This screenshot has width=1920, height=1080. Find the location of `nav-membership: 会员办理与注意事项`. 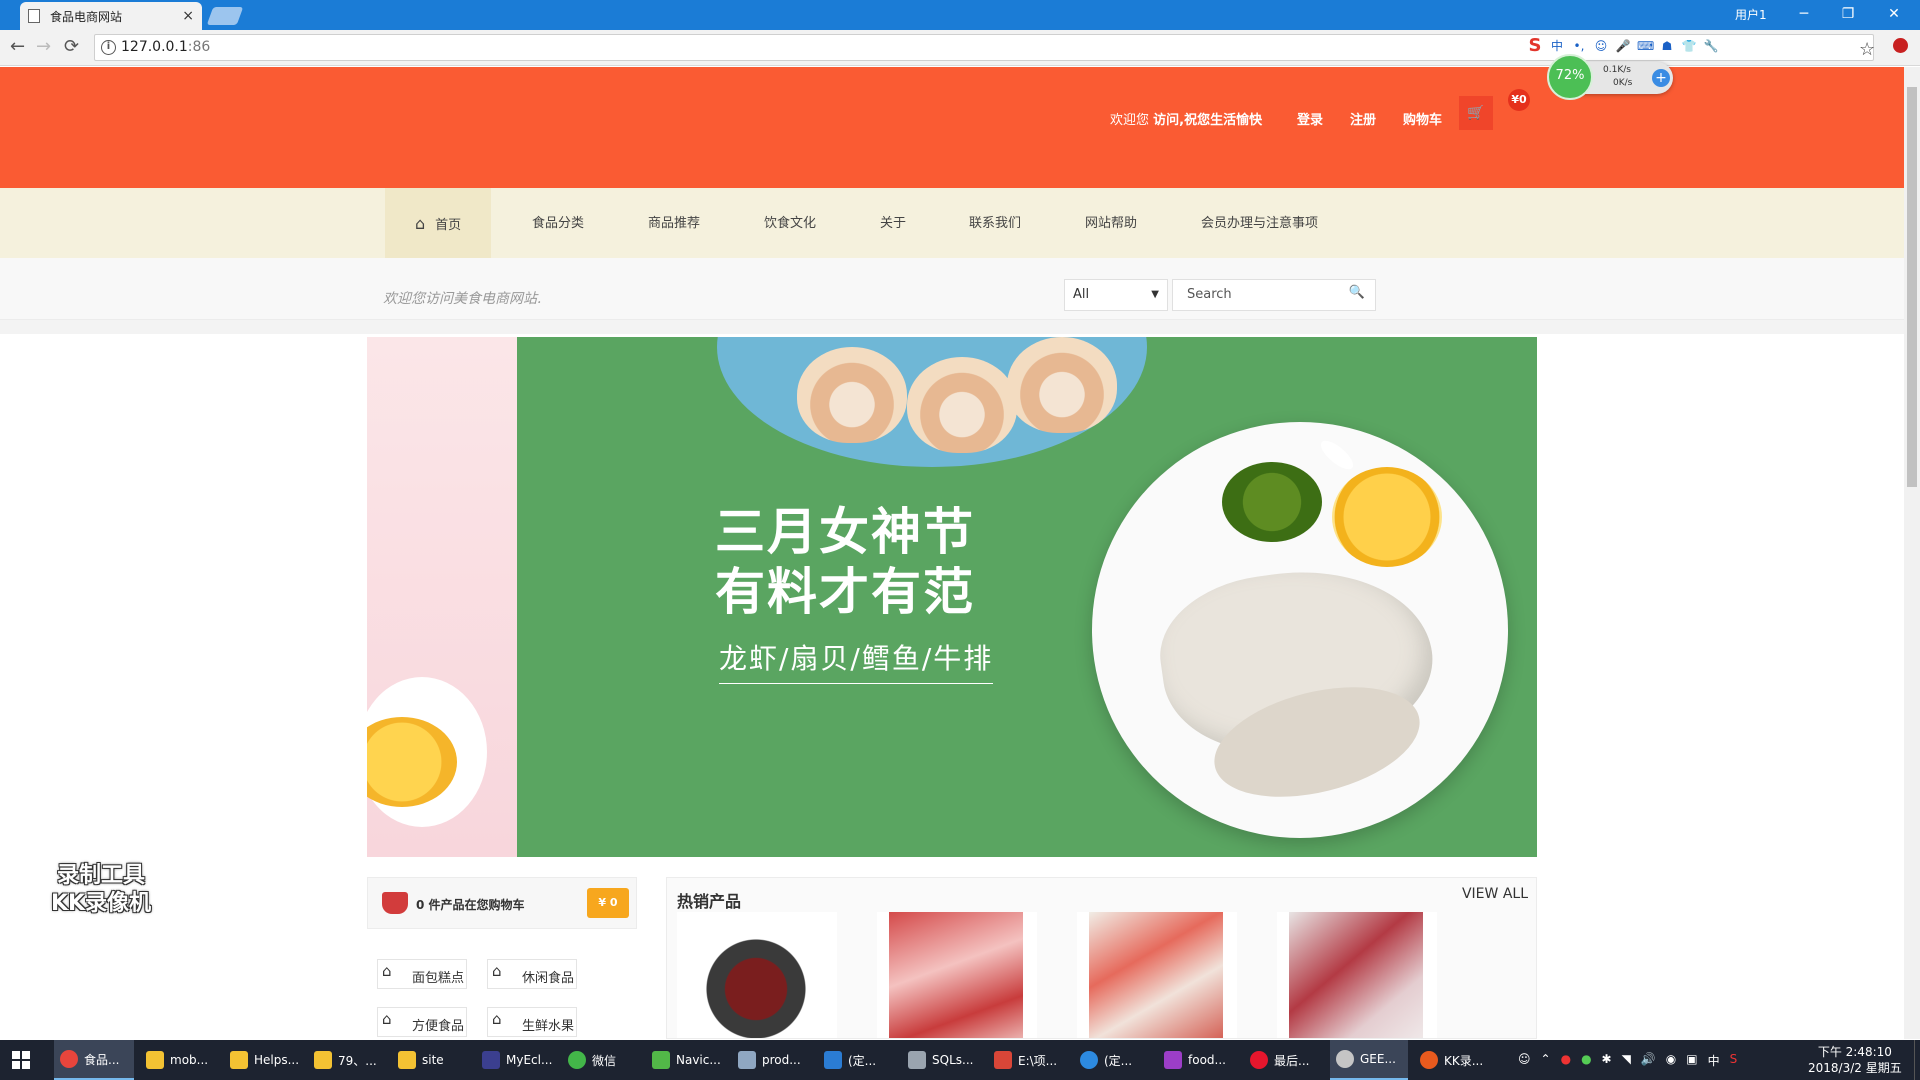

nav-membership: 会员办理与注意事项 is located at coordinates (1259, 223).